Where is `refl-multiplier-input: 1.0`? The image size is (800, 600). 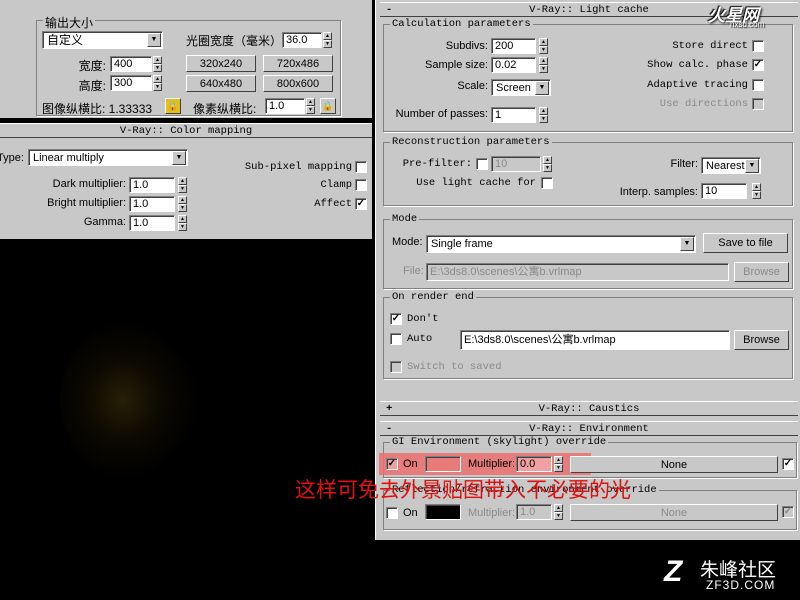 refl-multiplier-input: 1.0 is located at coordinates (534, 512).